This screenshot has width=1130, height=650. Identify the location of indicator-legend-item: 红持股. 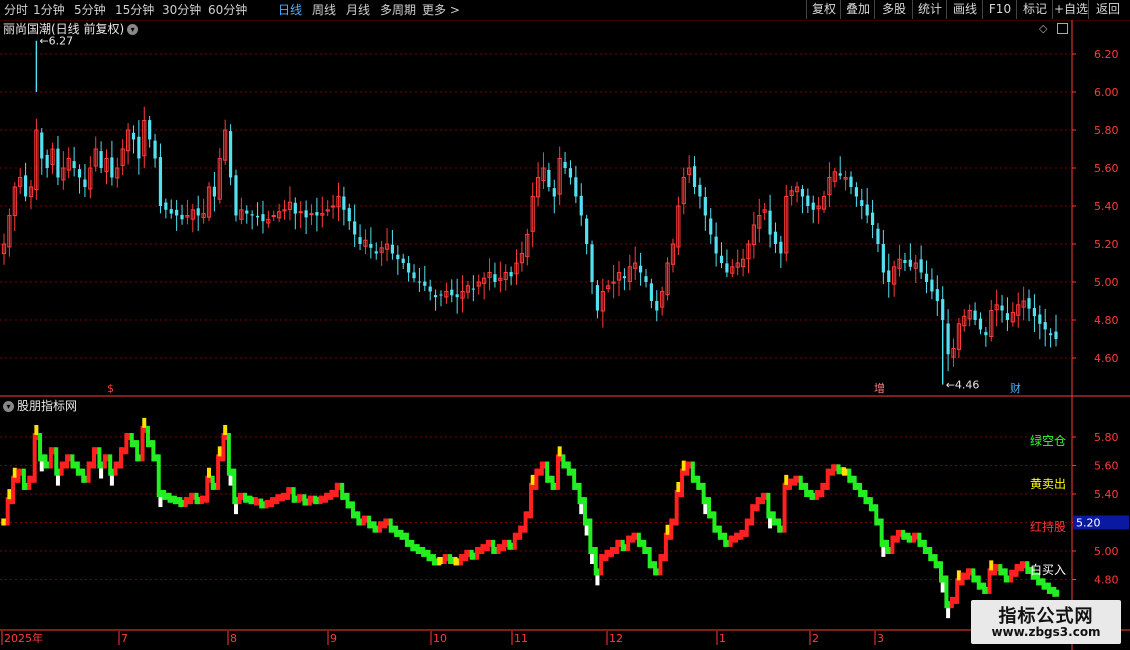
(1048, 526).